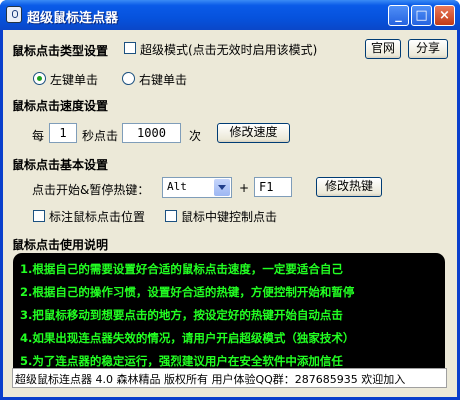 This screenshot has height=400, width=460. I want to click on maximize-button: □, so click(421, 15).